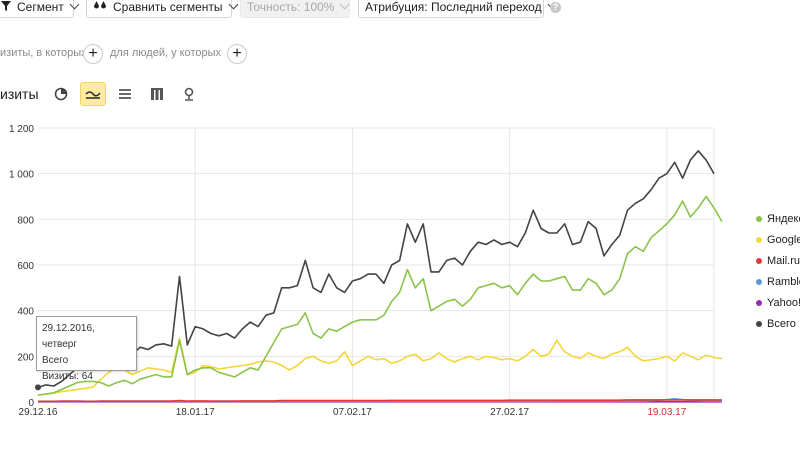 The height and width of the screenshot is (450, 800). Describe the element at coordinates (783, 303) in the screenshot. I see `legend-label: Yahoo!` at that location.